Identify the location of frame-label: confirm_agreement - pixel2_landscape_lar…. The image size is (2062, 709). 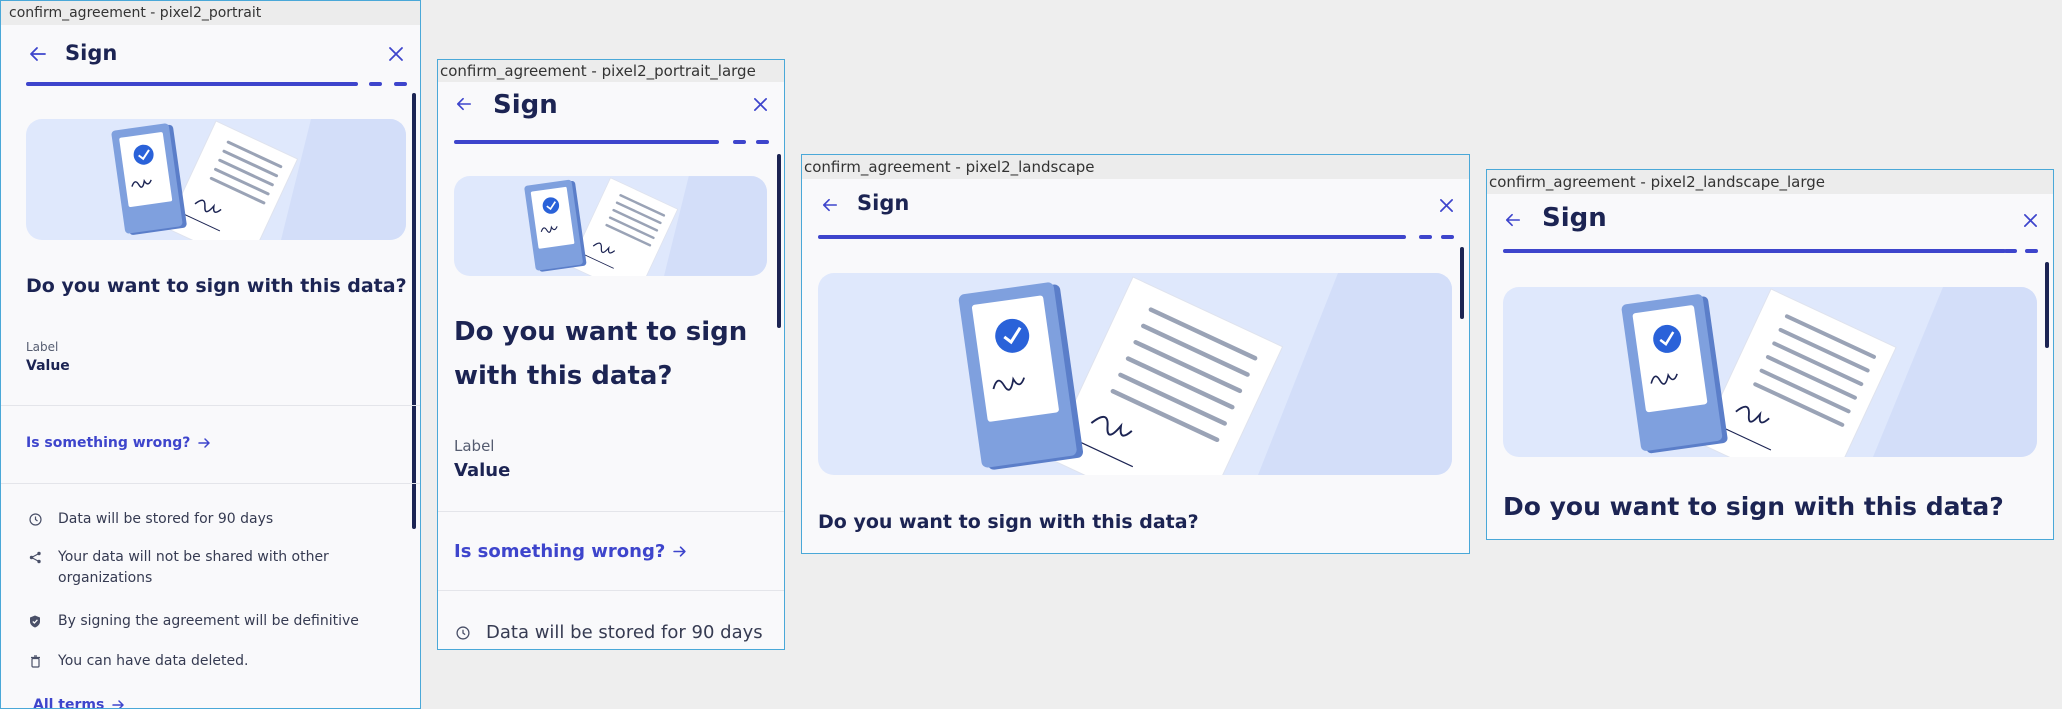
(1770, 182).